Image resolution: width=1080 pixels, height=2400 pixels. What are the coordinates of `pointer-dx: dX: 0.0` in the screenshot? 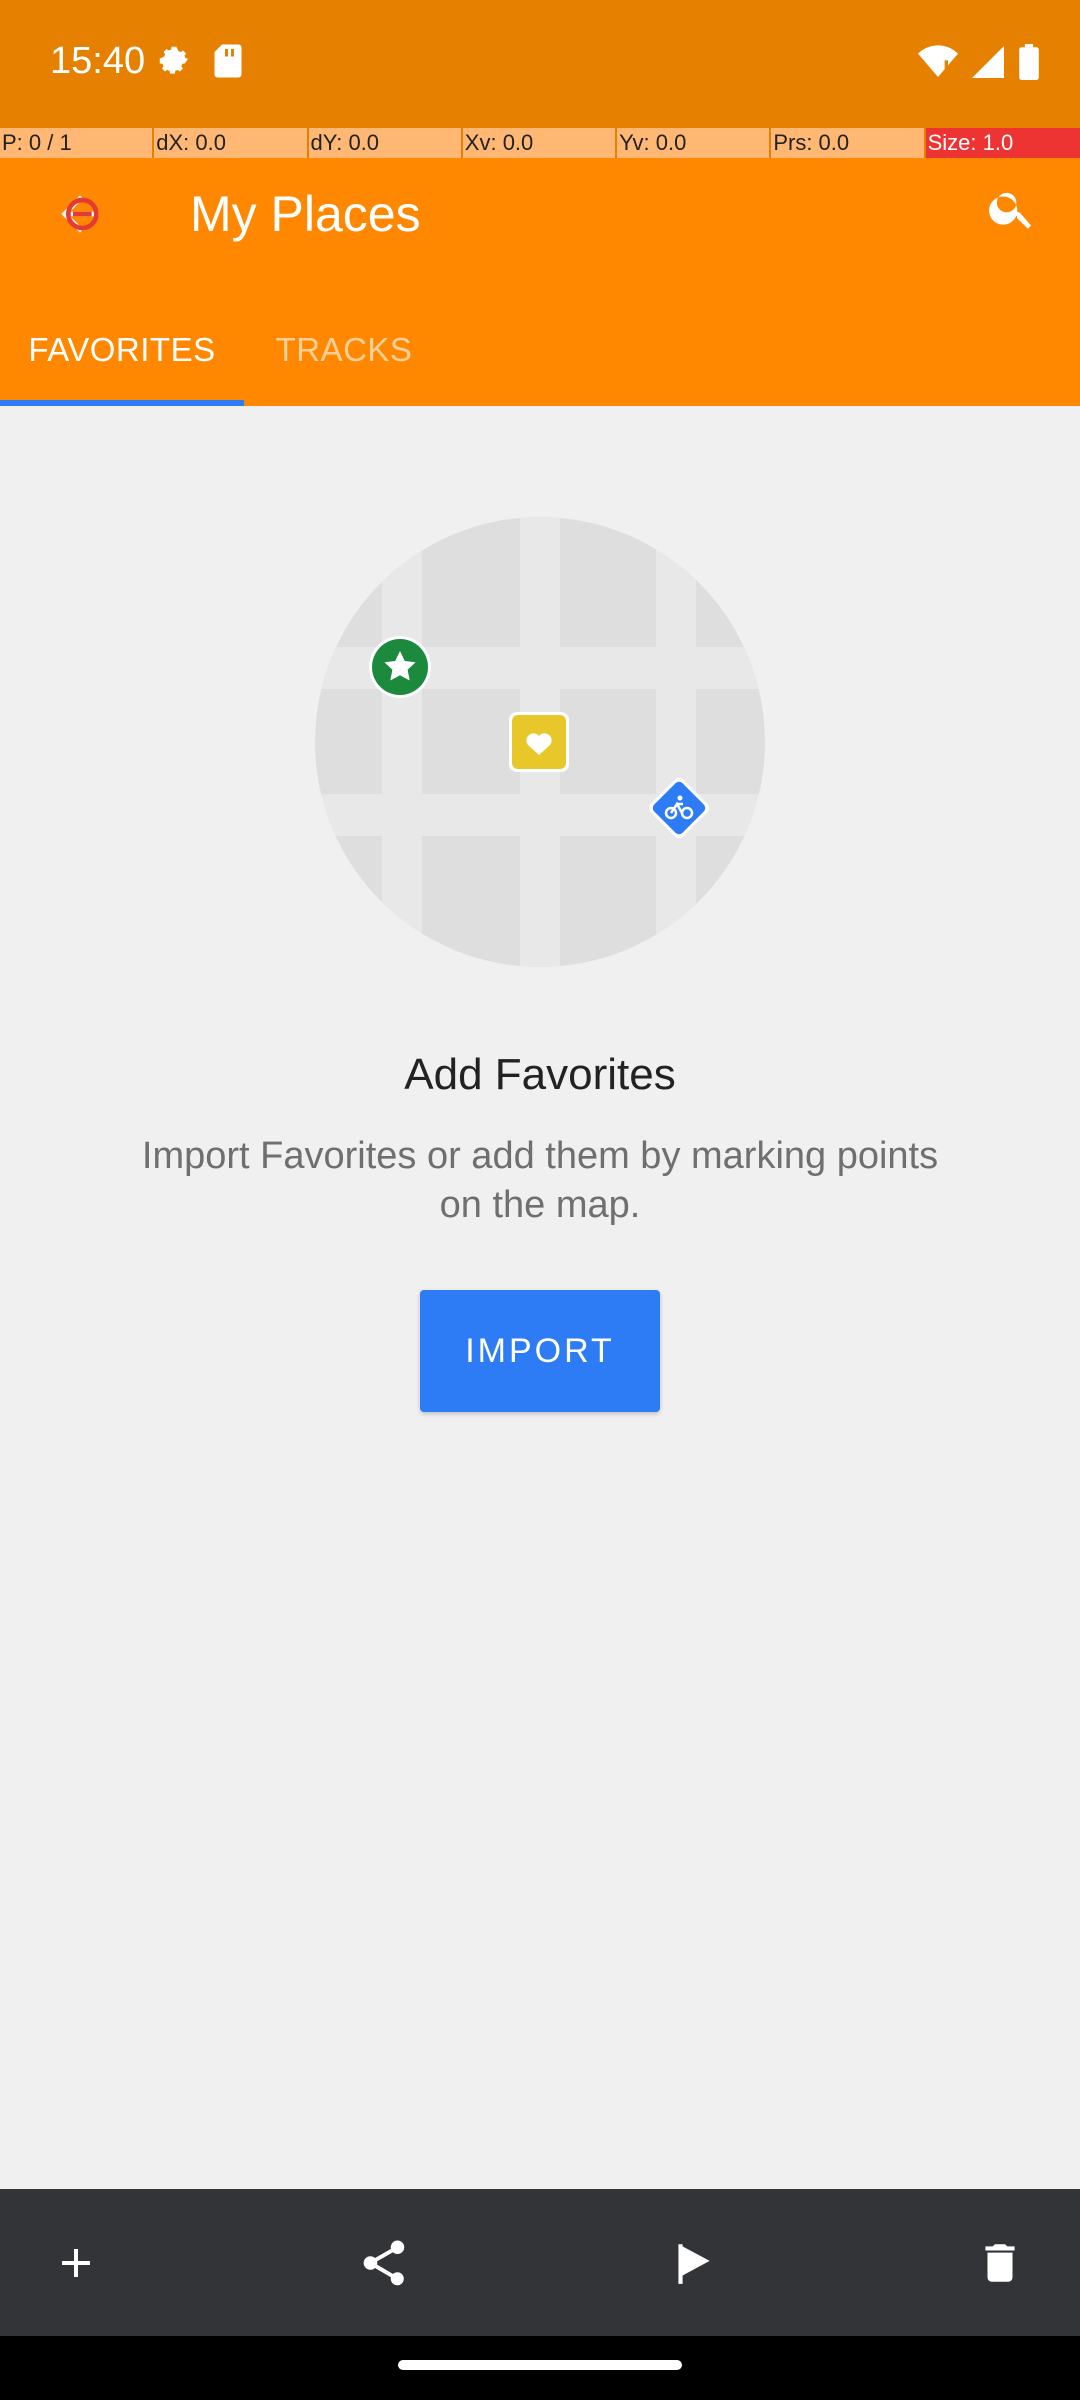 It's located at (231, 143).